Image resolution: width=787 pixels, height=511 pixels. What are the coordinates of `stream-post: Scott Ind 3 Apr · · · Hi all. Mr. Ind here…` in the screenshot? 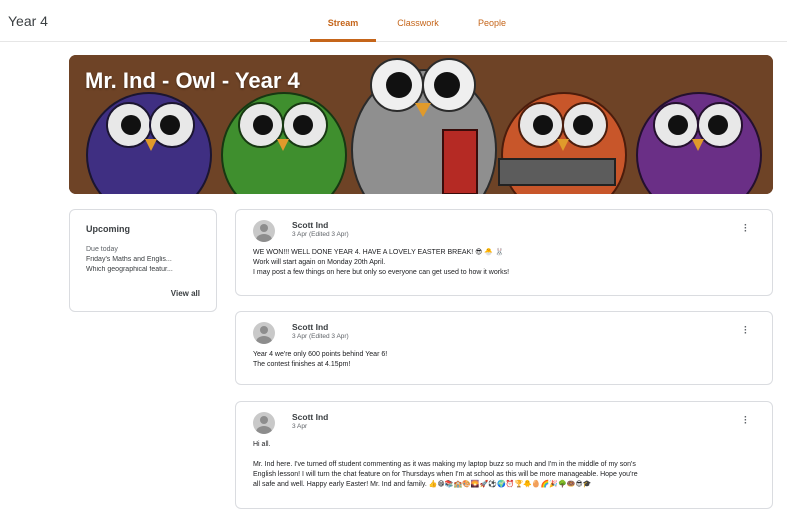 It's located at (504, 455).